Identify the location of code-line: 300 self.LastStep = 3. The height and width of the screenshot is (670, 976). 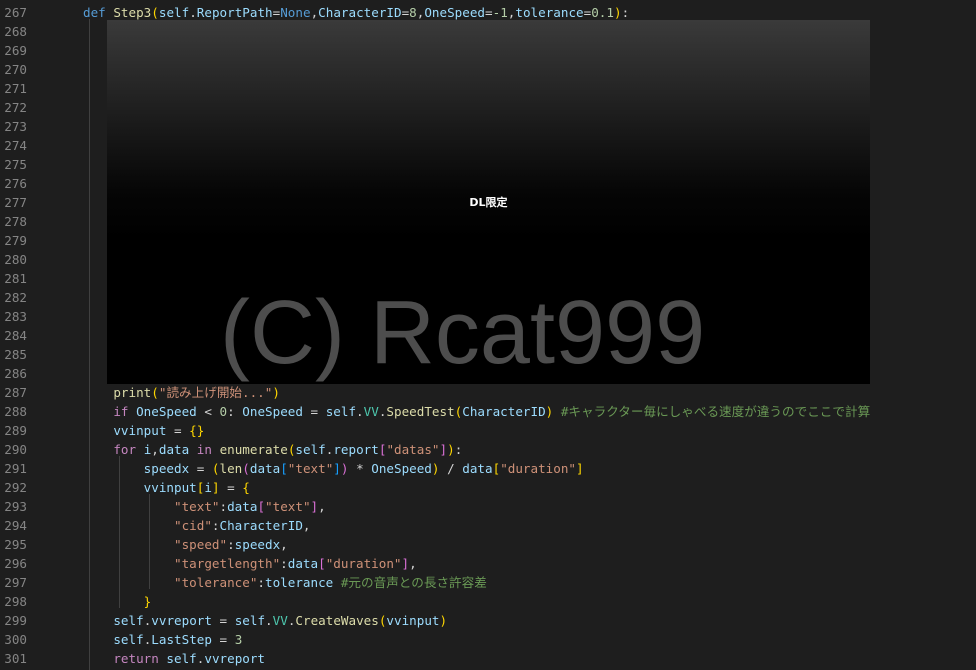
(488, 639).